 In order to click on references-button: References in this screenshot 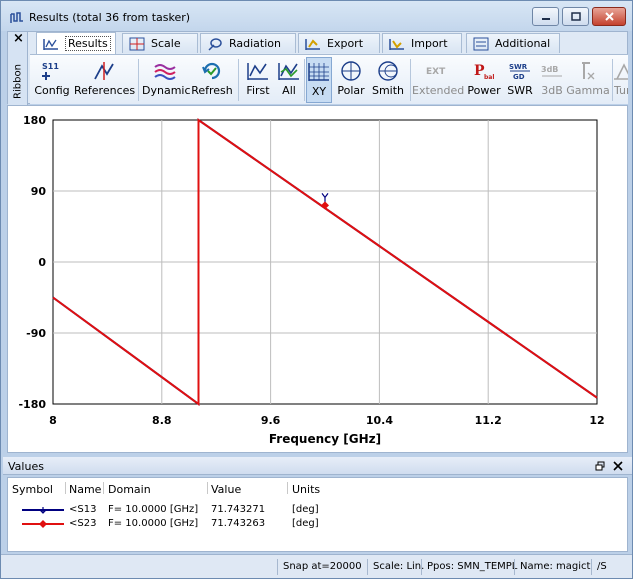, I will do `click(104, 80)`.